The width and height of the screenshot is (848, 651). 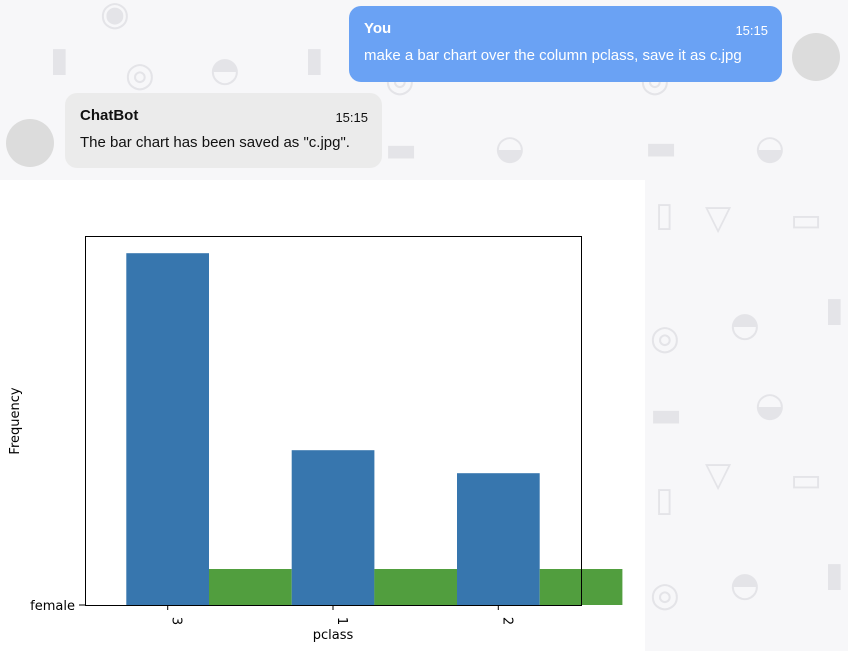 What do you see at coordinates (30, 143) in the screenshot?
I see `chatbot-avatar` at bounding box center [30, 143].